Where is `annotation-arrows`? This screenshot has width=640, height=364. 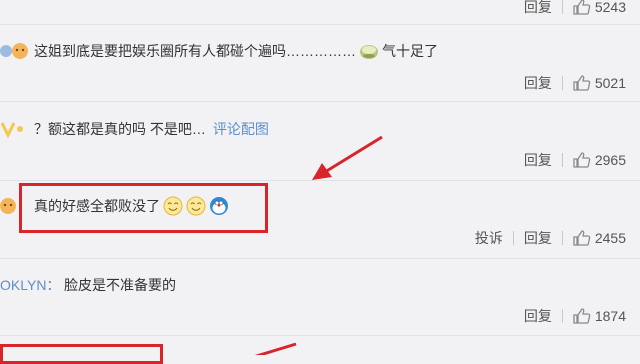
annotation-arrows is located at coordinates (318, 245).